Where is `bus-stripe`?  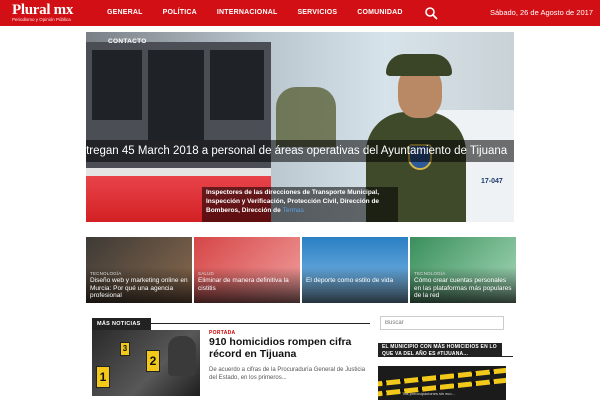
bus-stripe is located at coordinates (178, 172).